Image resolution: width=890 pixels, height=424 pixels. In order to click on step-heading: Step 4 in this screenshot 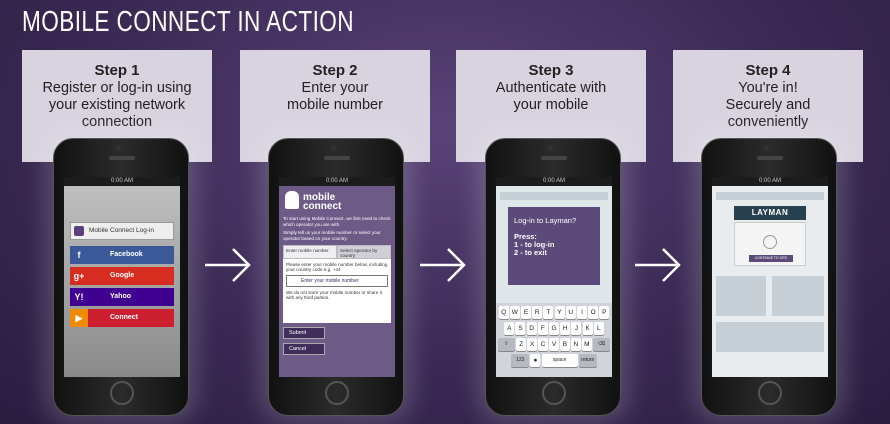, I will do `click(768, 70)`.